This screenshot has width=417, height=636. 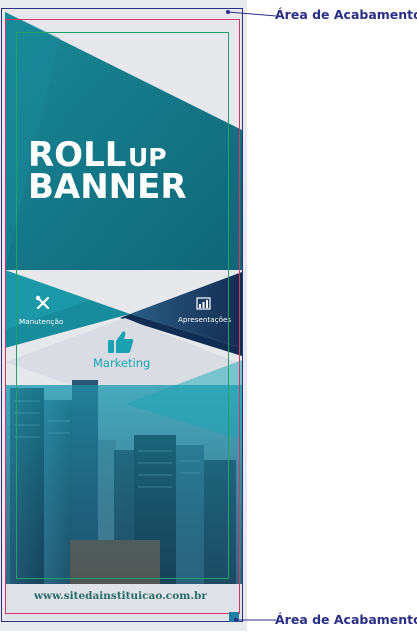 I want to click on feature-label-marketing: Marketing, so click(x=121, y=363).